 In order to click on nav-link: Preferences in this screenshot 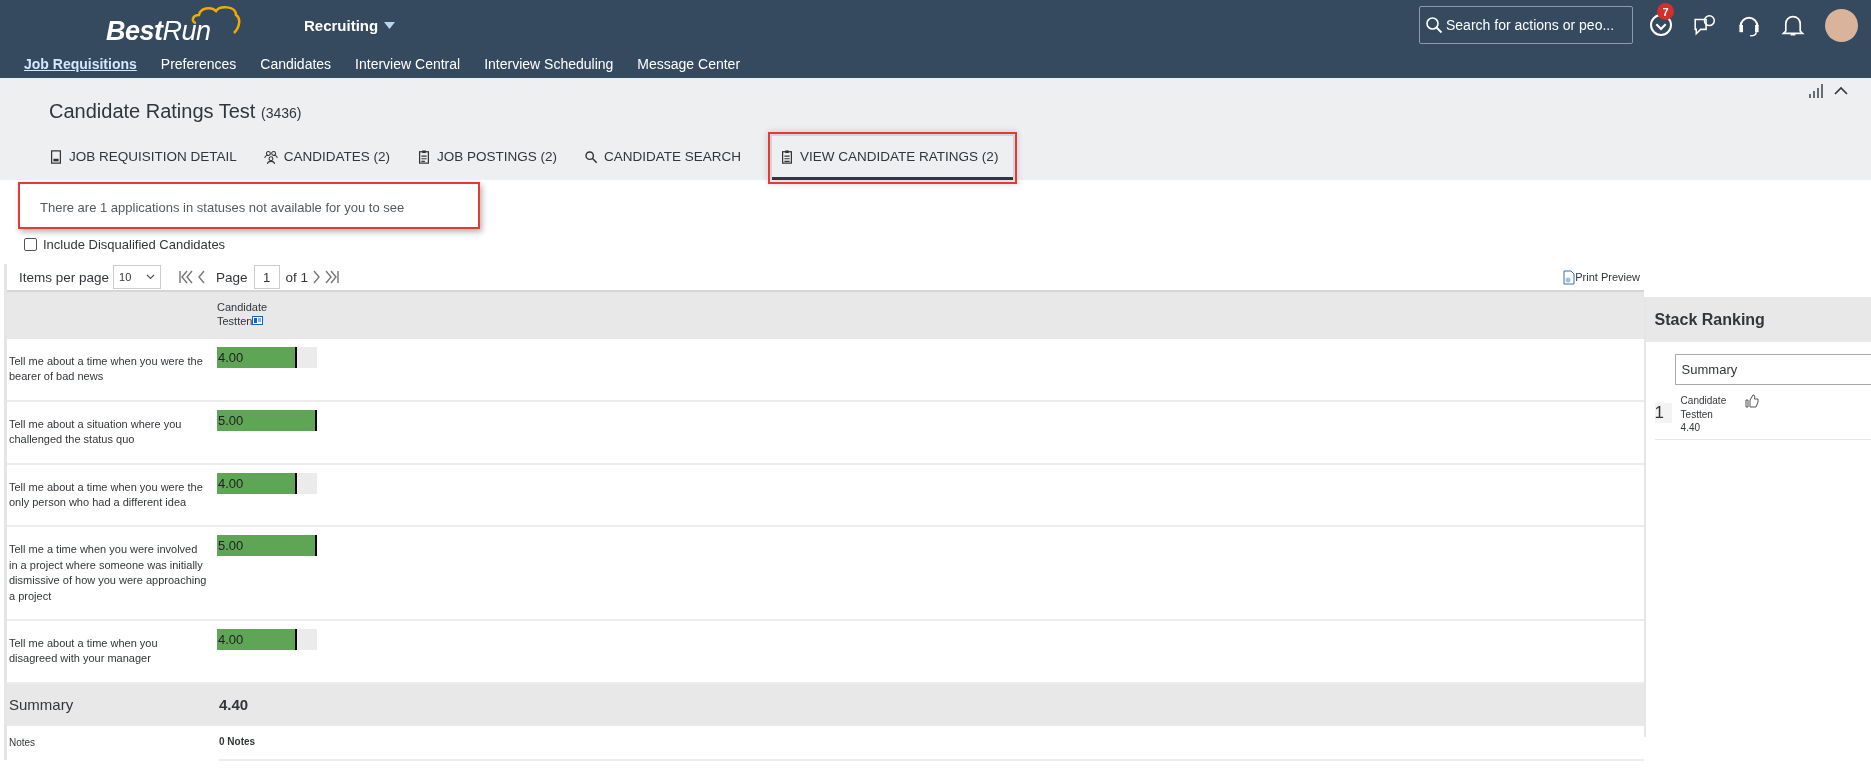, I will do `click(198, 64)`.